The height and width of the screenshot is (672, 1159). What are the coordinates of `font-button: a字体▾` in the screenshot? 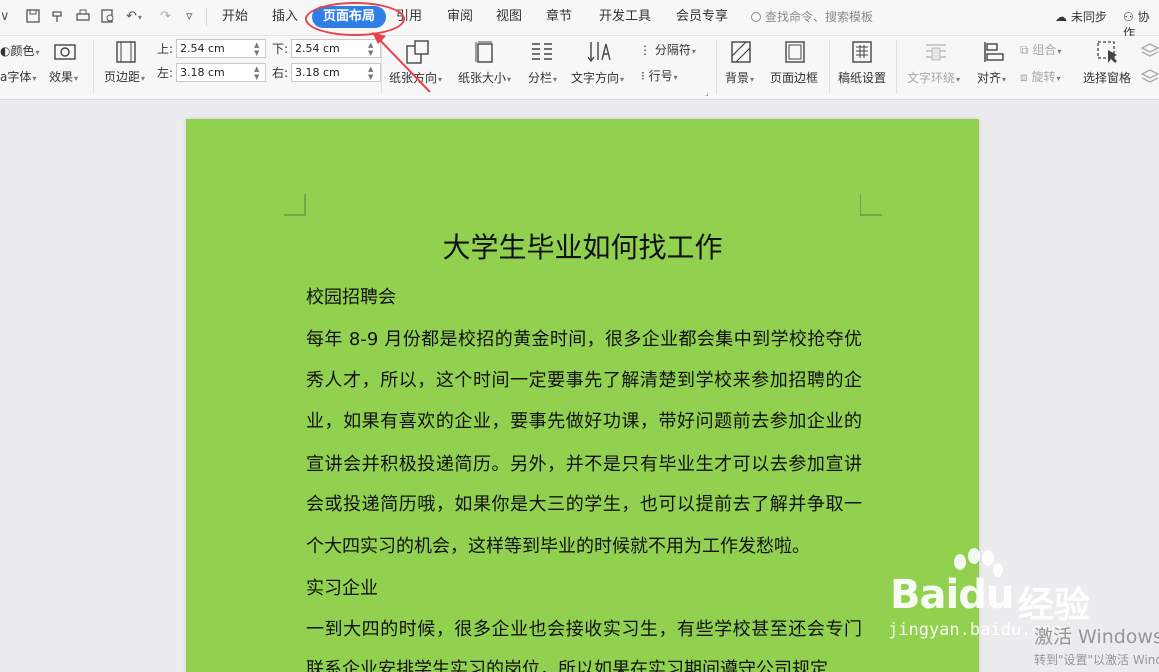 It's located at (18, 78).